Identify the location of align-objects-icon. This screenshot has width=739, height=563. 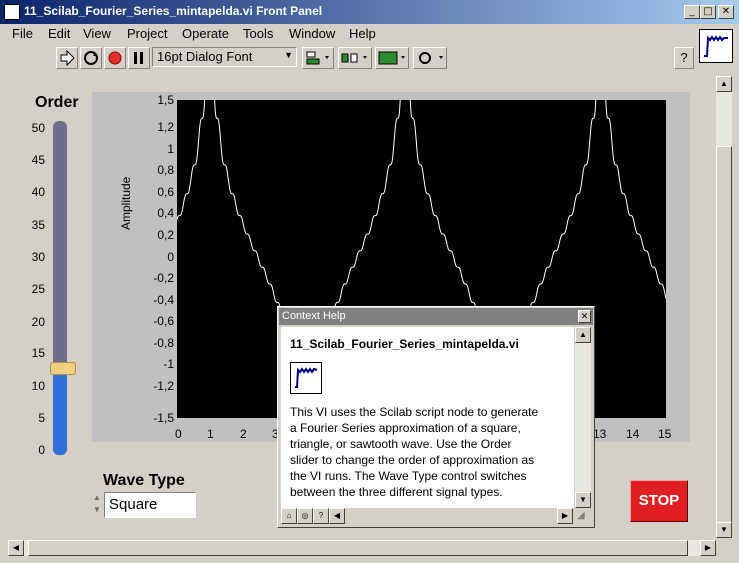
(318, 58).